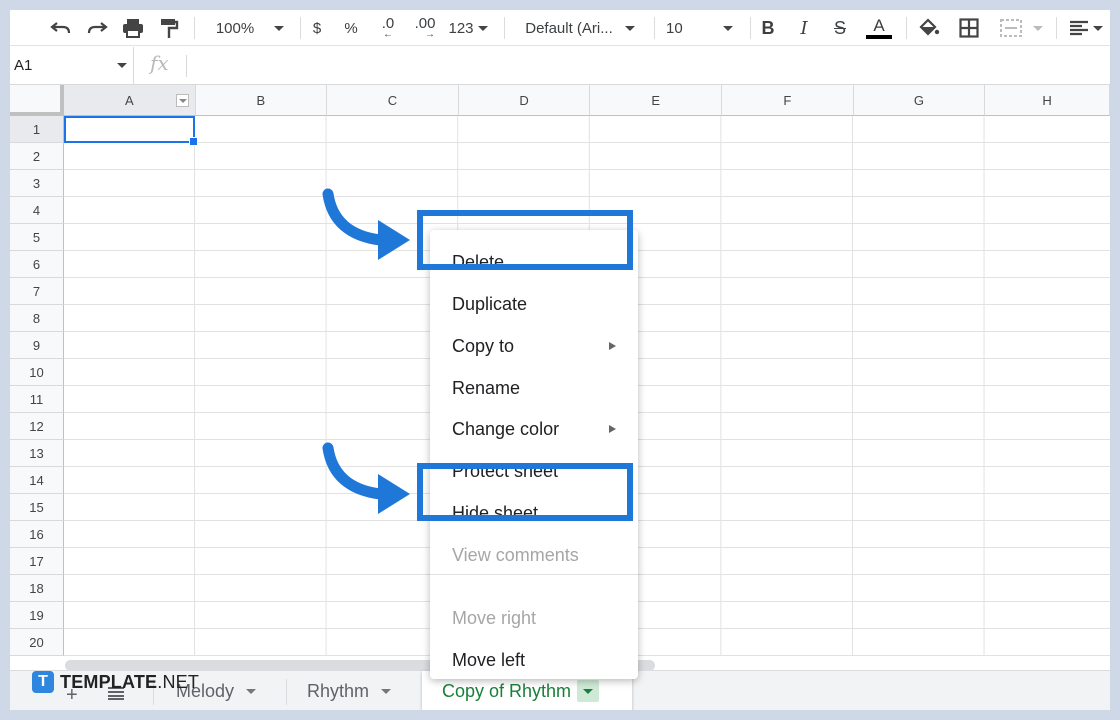 Image resolution: width=1120 pixels, height=720 pixels. Describe the element at coordinates (37, 615) in the screenshot. I see `row-header-19: 19` at that location.